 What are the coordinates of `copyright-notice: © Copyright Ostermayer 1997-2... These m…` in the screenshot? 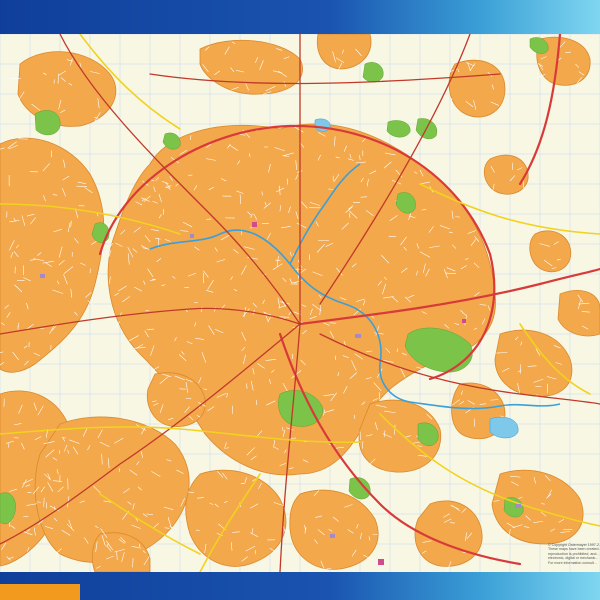 It's located at (574, 554).